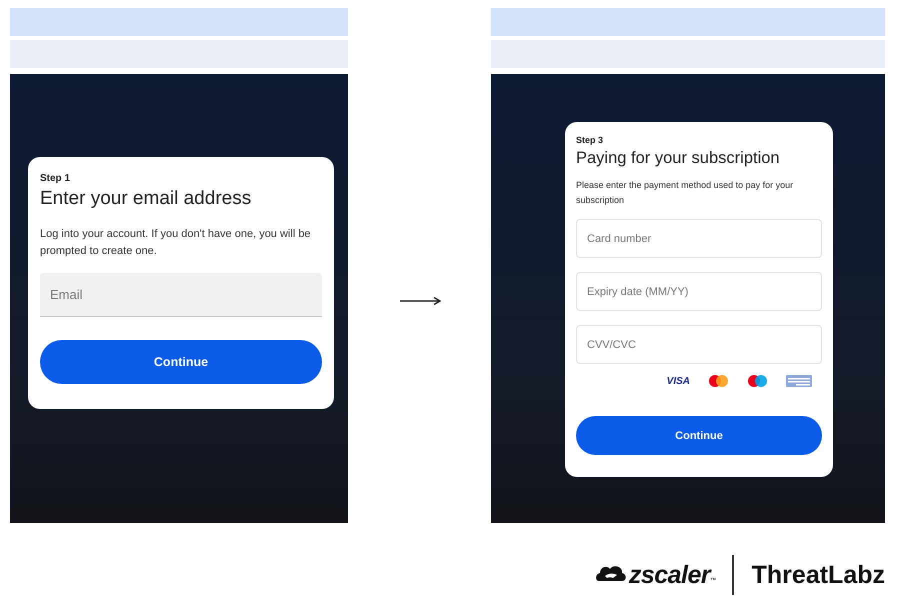 The width and height of the screenshot is (911, 597). Describe the element at coordinates (818, 575) in the screenshot. I see `product-name: ThreatLabz` at that location.